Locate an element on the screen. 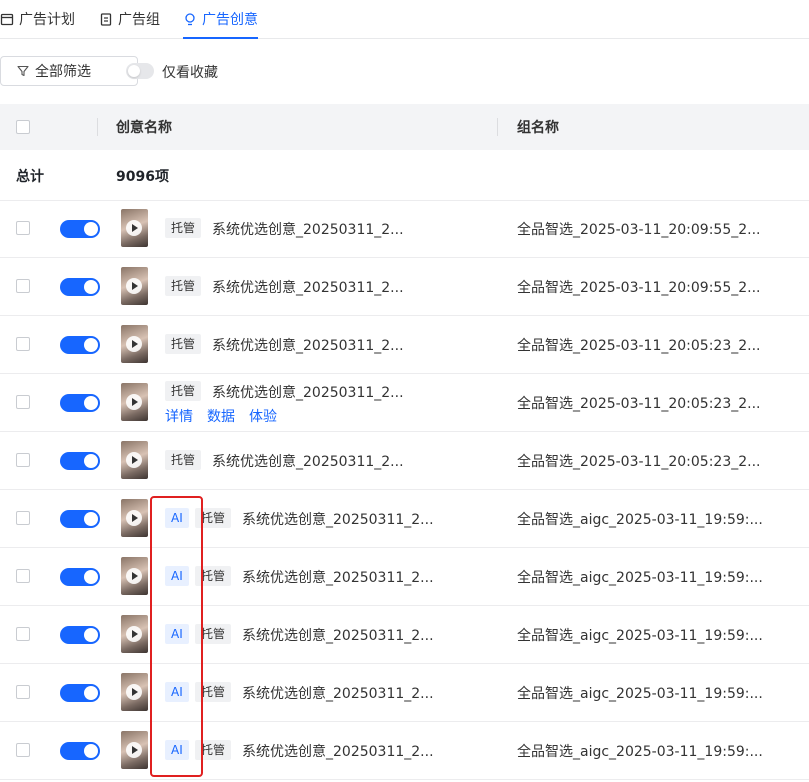 This screenshot has height=782, width=809. clipboard-icon is located at coordinates (106, 19).